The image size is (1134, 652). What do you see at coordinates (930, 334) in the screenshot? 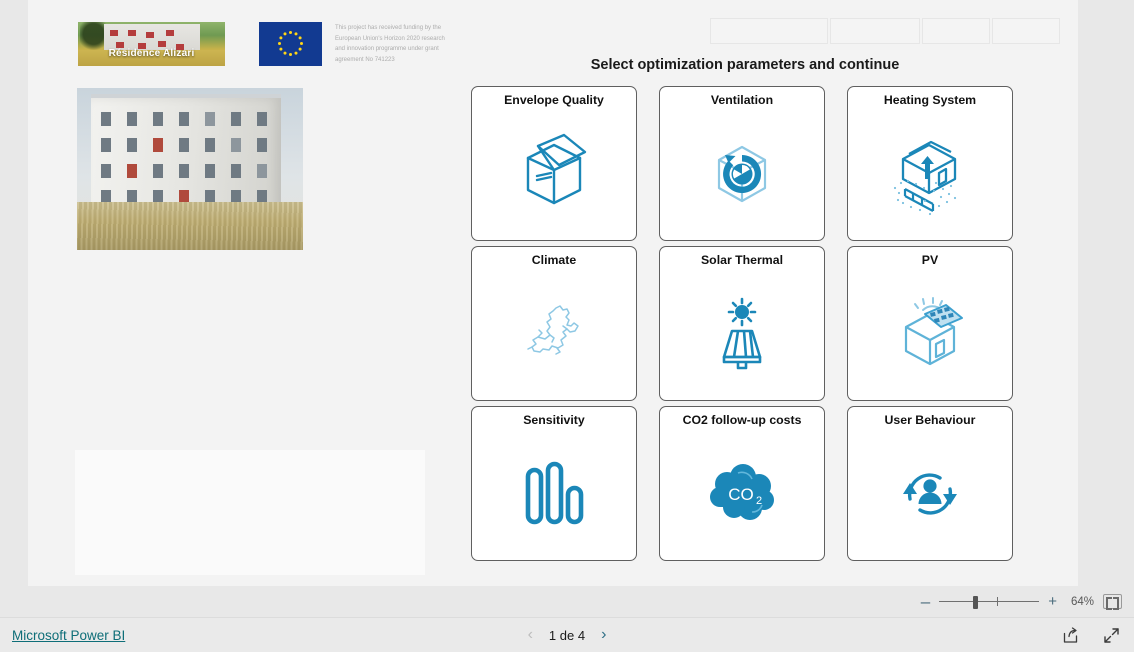
I see `pv-roof-house-icon` at bounding box center [930, 334].